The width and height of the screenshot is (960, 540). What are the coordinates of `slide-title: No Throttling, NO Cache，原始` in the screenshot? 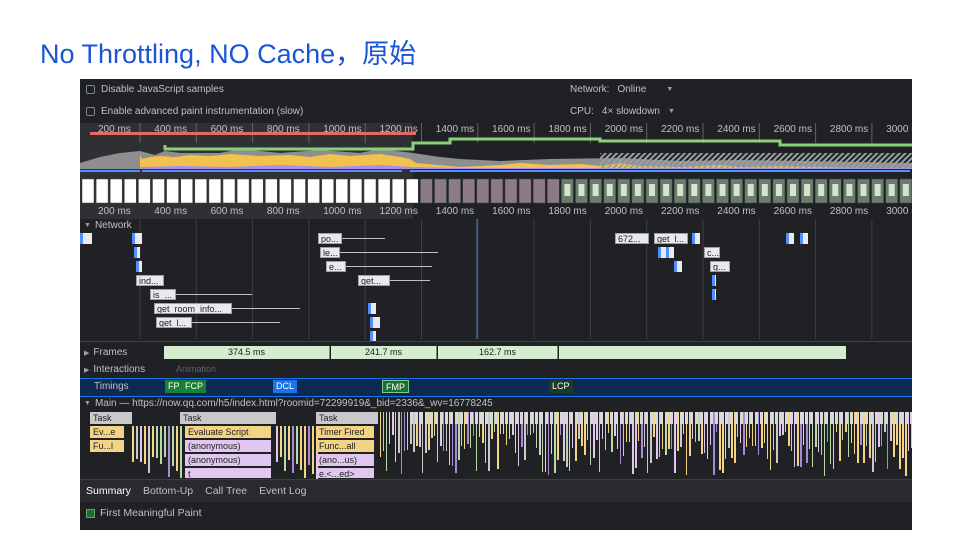 It's located at (228, 54).